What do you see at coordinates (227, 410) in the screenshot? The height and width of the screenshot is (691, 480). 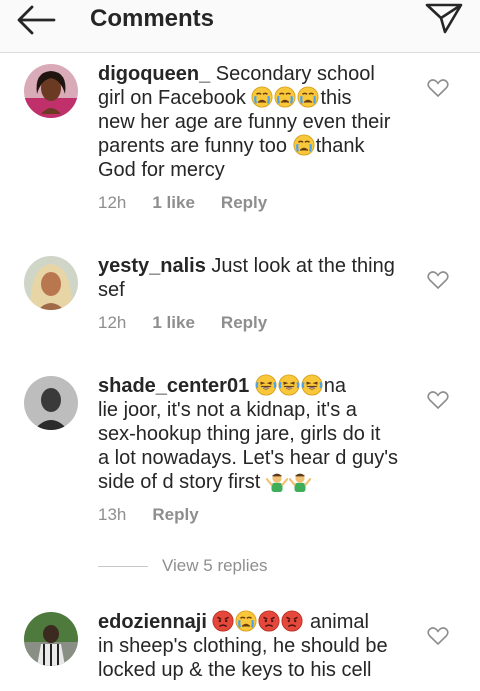 I see `comment-text: lie joor, it's not a kidnap, it's a` at bounding box center [227, 410].